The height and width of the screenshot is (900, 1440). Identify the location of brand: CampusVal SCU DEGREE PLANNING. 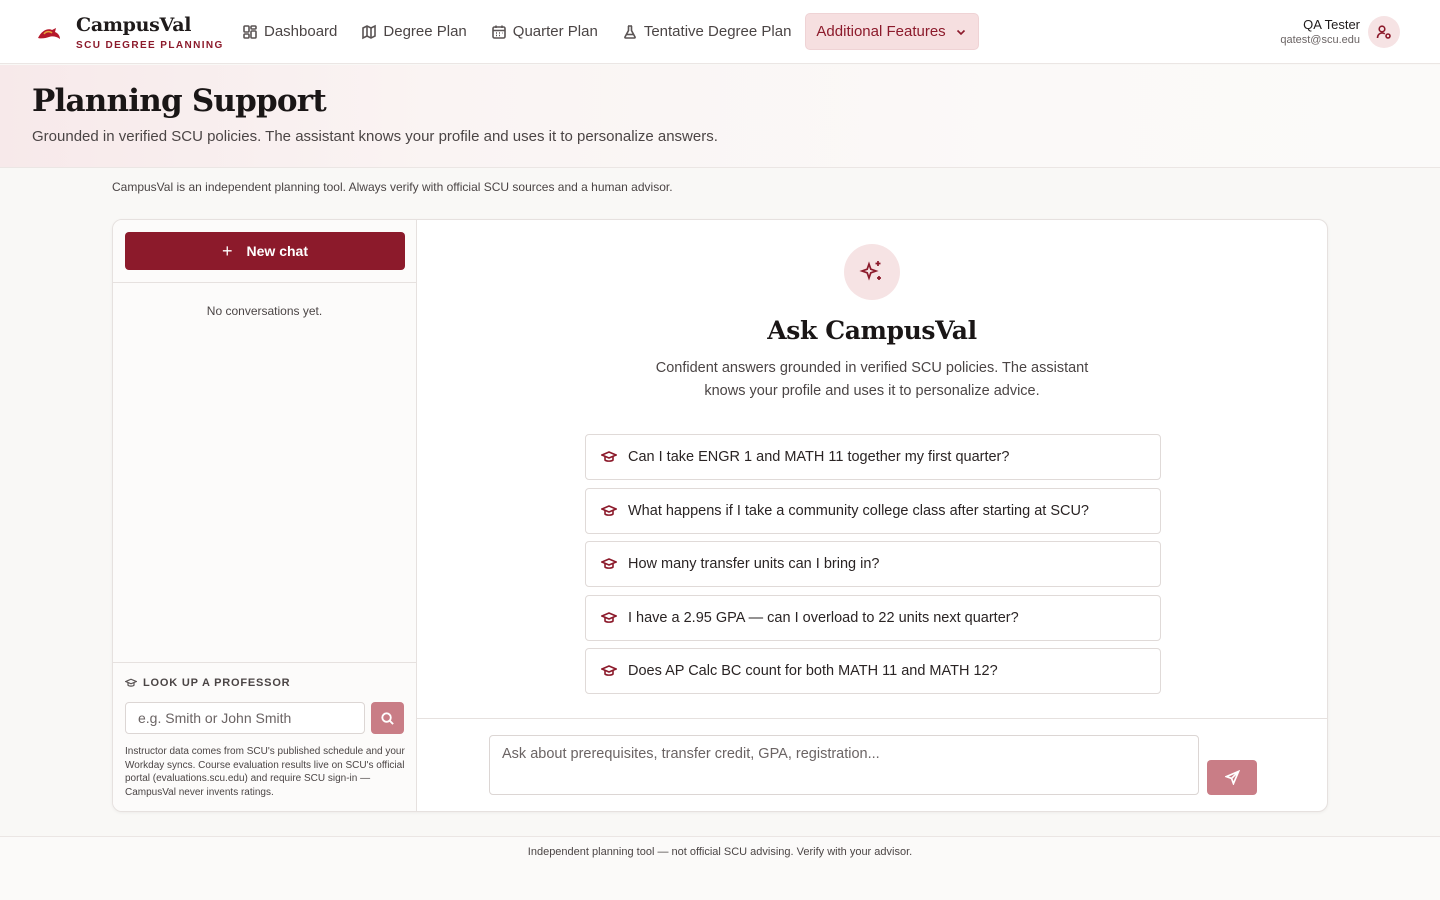
(130, 33).